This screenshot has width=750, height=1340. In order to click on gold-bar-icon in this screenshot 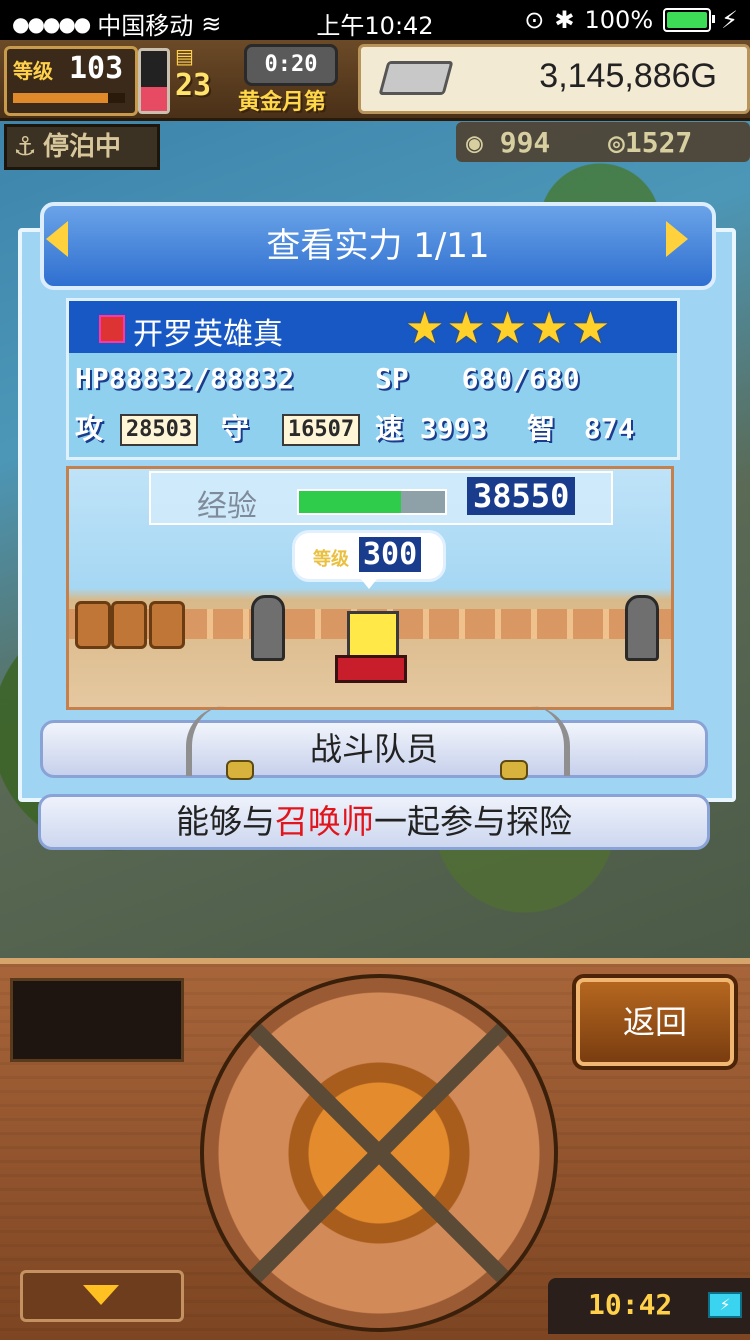, I will do `click(416, 78)`.